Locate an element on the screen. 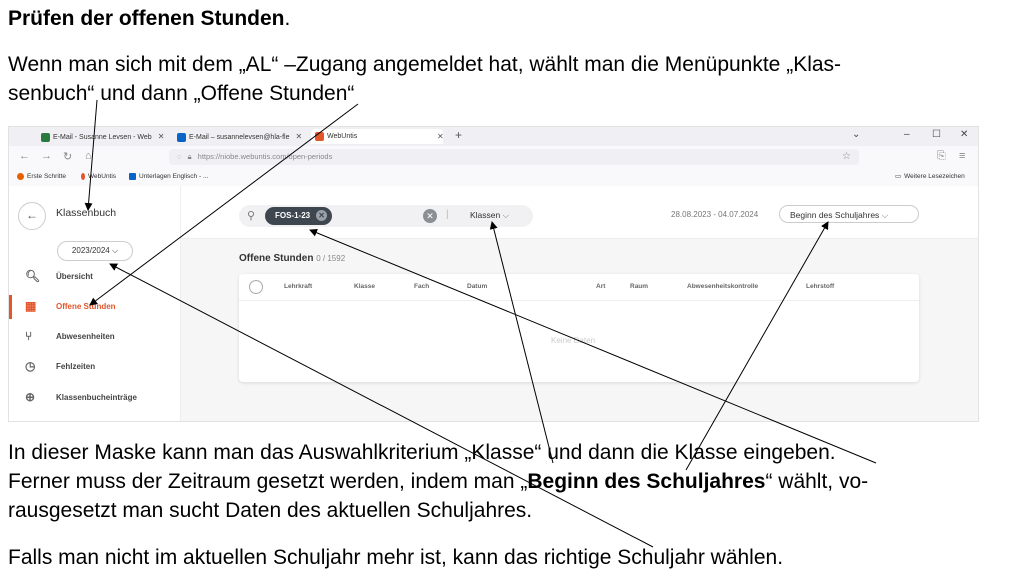  tab-webuntis: WebUntis ✕ is located at coordinates (377, 136).